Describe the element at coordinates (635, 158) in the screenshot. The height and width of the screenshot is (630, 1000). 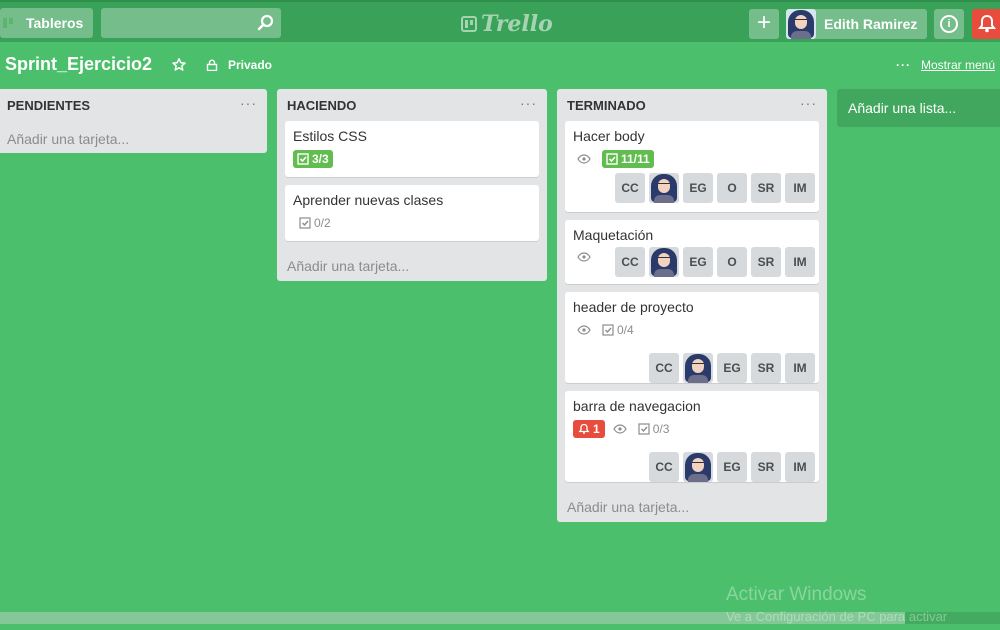
I see `checklist-count: 11/11` at that location.